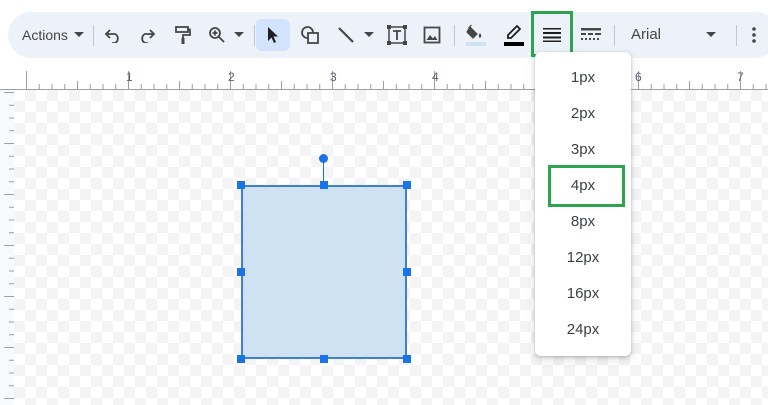 This screenshot has width=768, height=405. What do you see at coordinates (740, 77) in the screenshot?
I see `ruler-number: 7` at bounding box center [740, 77].